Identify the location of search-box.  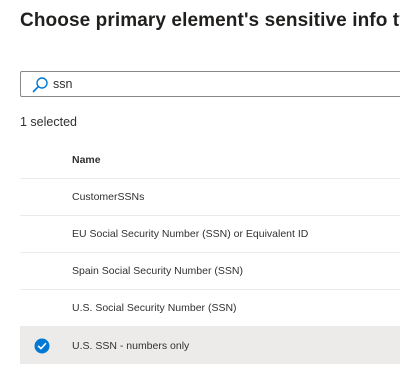
(210, 84).